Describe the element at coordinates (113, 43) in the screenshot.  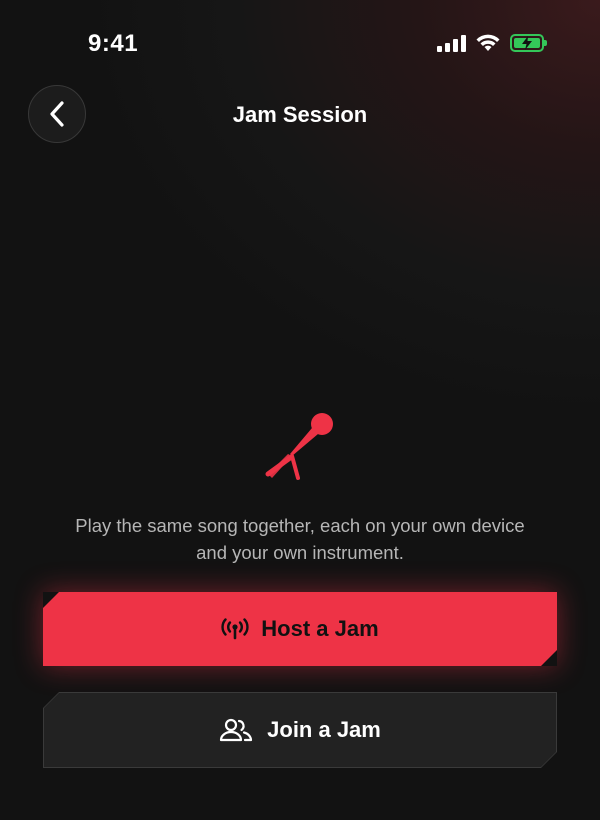
I see `status-time: 9:41` at that location.